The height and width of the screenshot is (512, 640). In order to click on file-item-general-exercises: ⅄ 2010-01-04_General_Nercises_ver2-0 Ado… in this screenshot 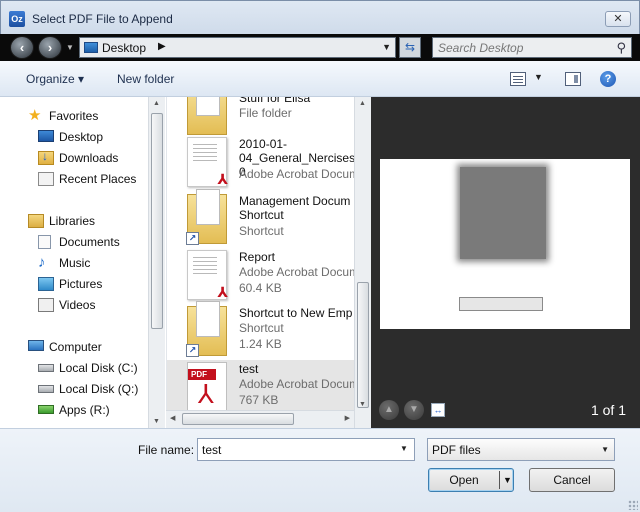, I will do `click(260, 163)`.